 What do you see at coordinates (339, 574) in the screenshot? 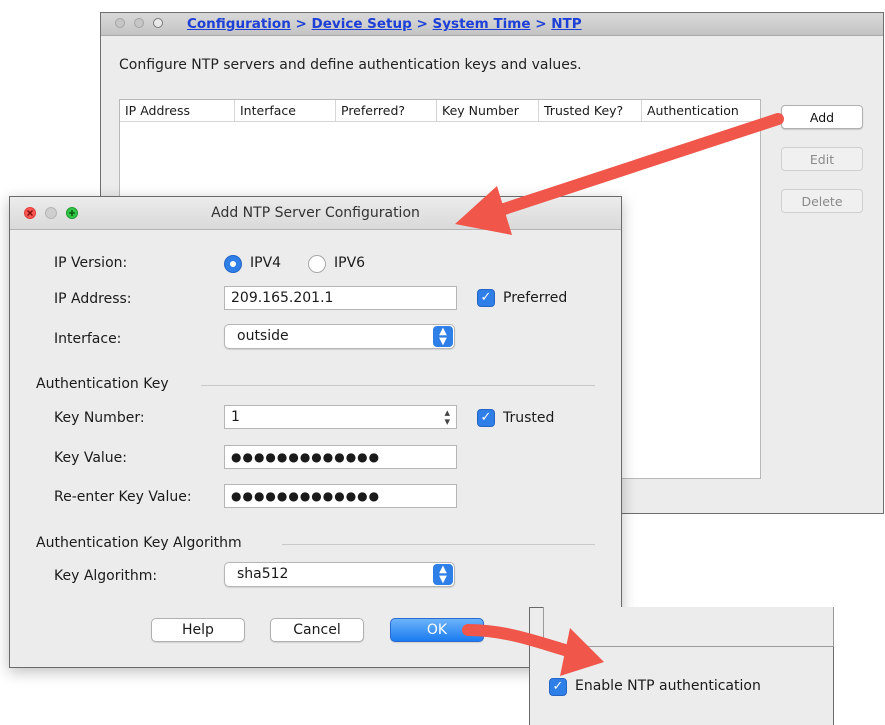
I see `key-algorithm-select: sha512 ▲ ▼` at bounding box center [339, 574].